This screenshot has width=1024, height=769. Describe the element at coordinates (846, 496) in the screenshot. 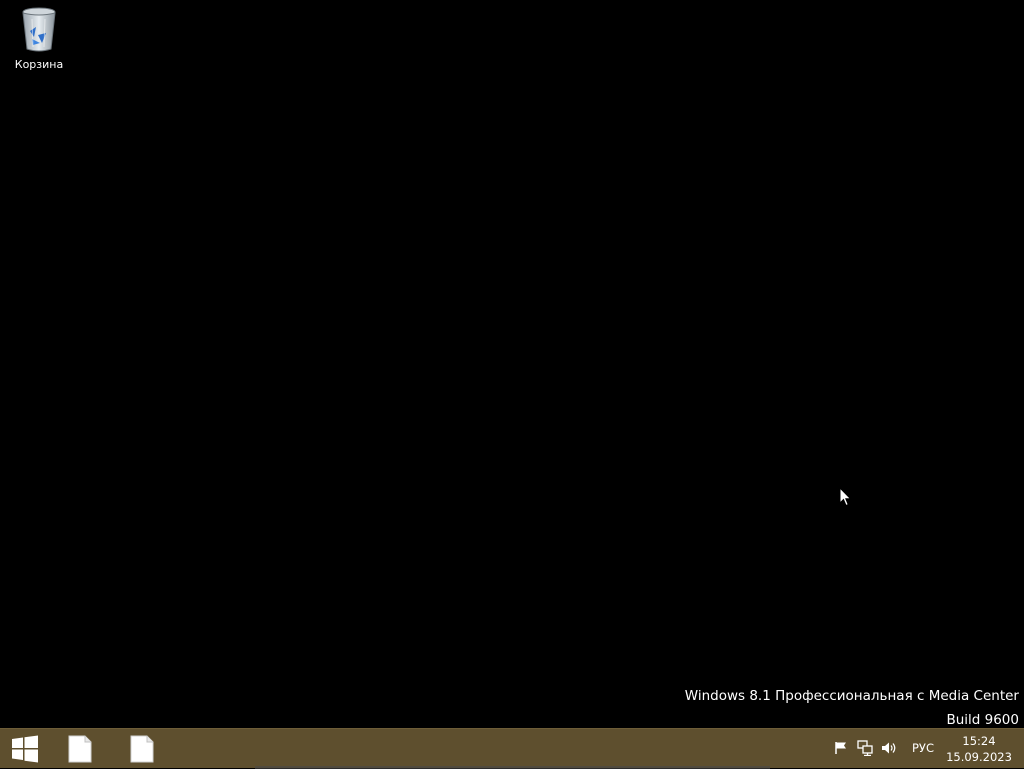

I see `mouse-cursor-icon` at that location.